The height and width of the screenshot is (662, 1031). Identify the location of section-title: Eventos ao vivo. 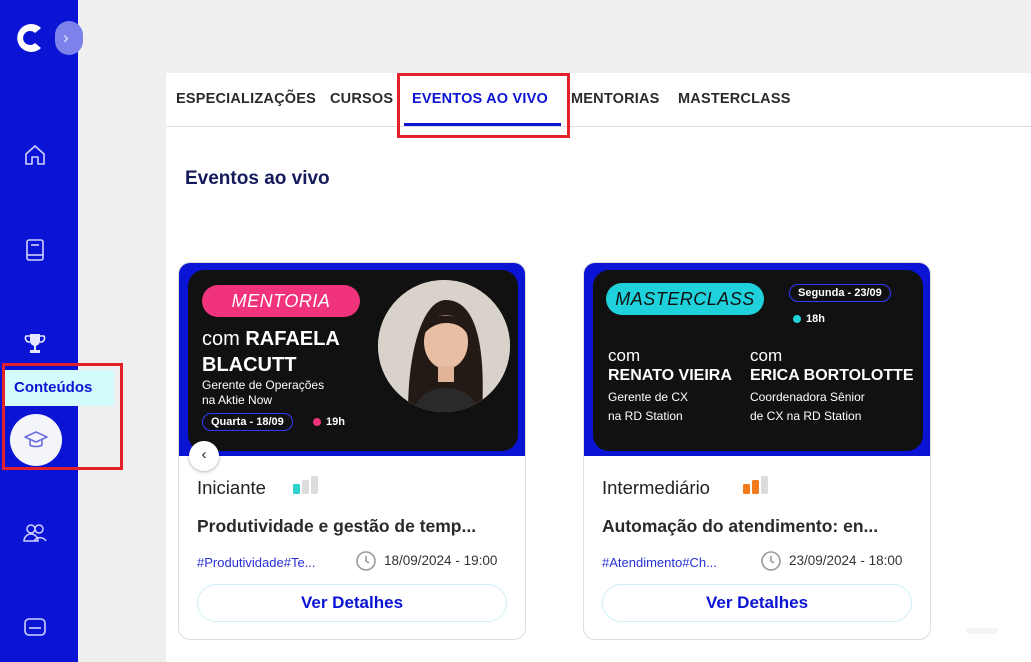
(257, 178).